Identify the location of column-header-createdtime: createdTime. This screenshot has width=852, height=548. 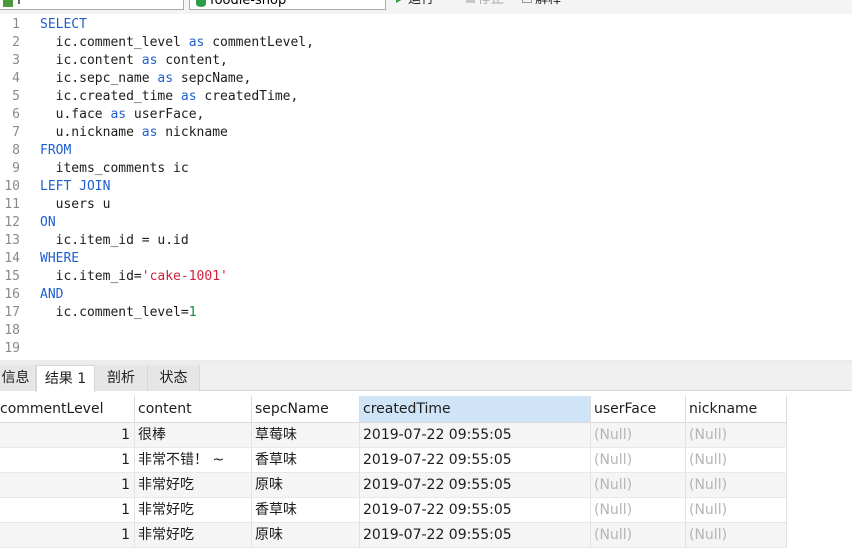
(475, 409).